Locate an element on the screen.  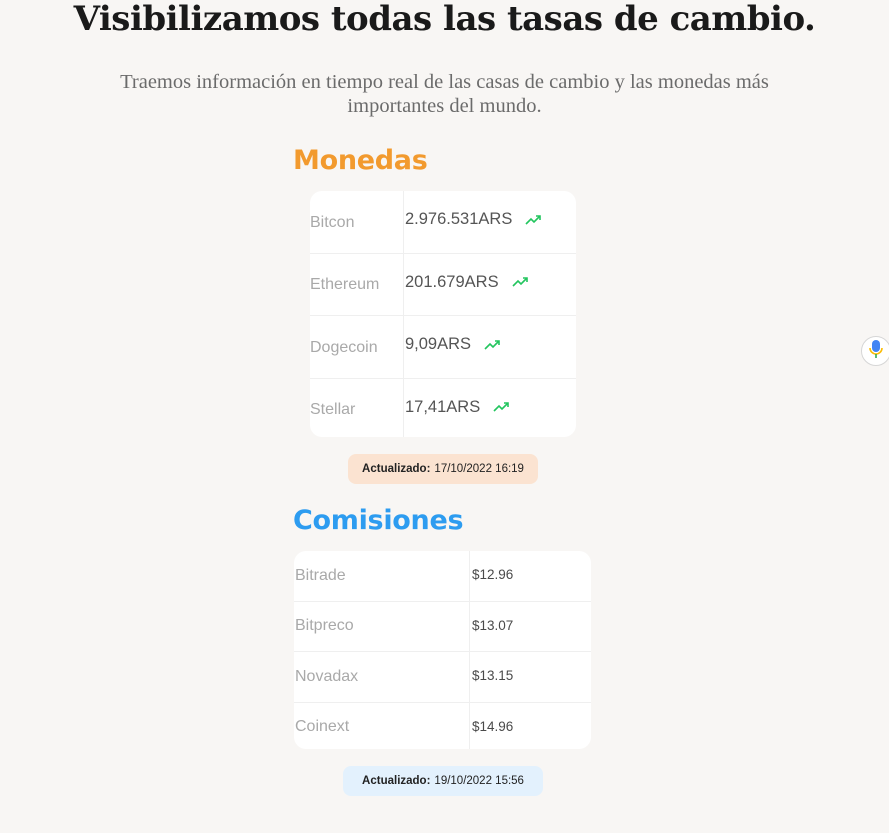
comisiones-updated-badge: Actualizado: 19/10/2022 15:56 is located at coordinates (443, 781).